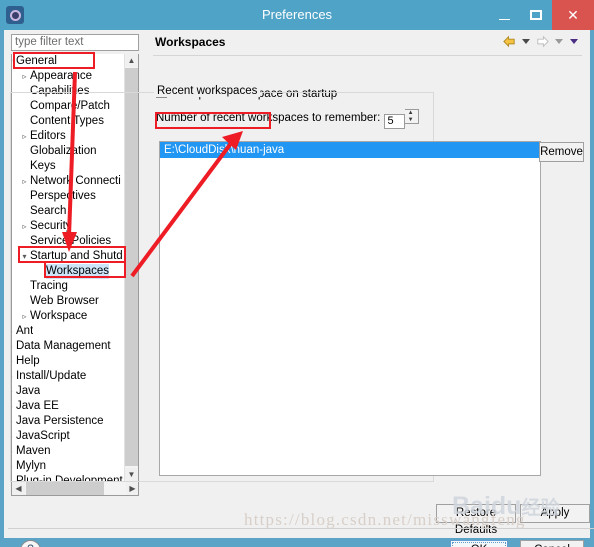 Image resolution: width=594 pixels, height=547 pixels. I want to click on chevron-down-icon: ▾, so click(14, 61).